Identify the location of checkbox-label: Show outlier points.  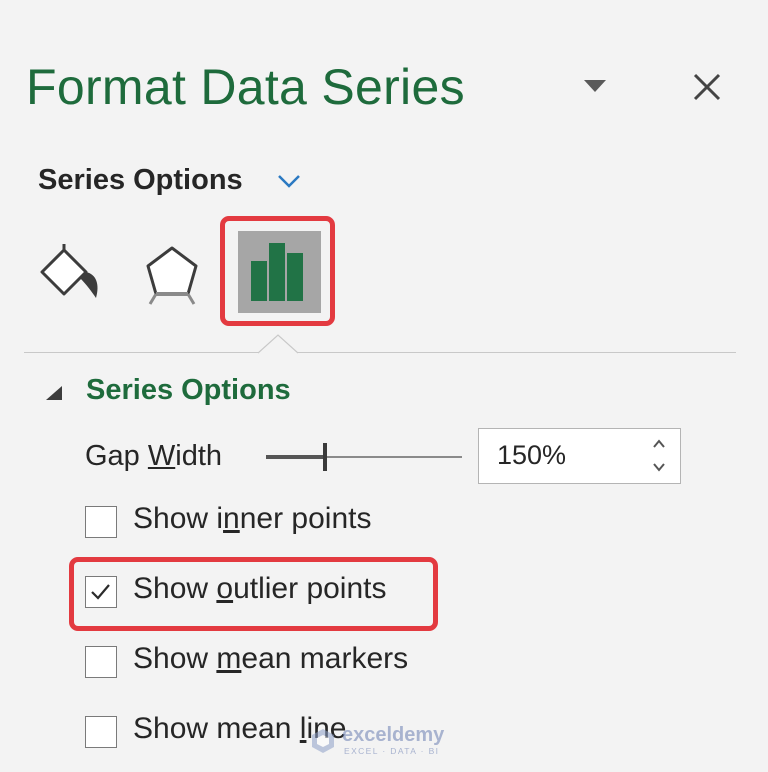
(260, 588).